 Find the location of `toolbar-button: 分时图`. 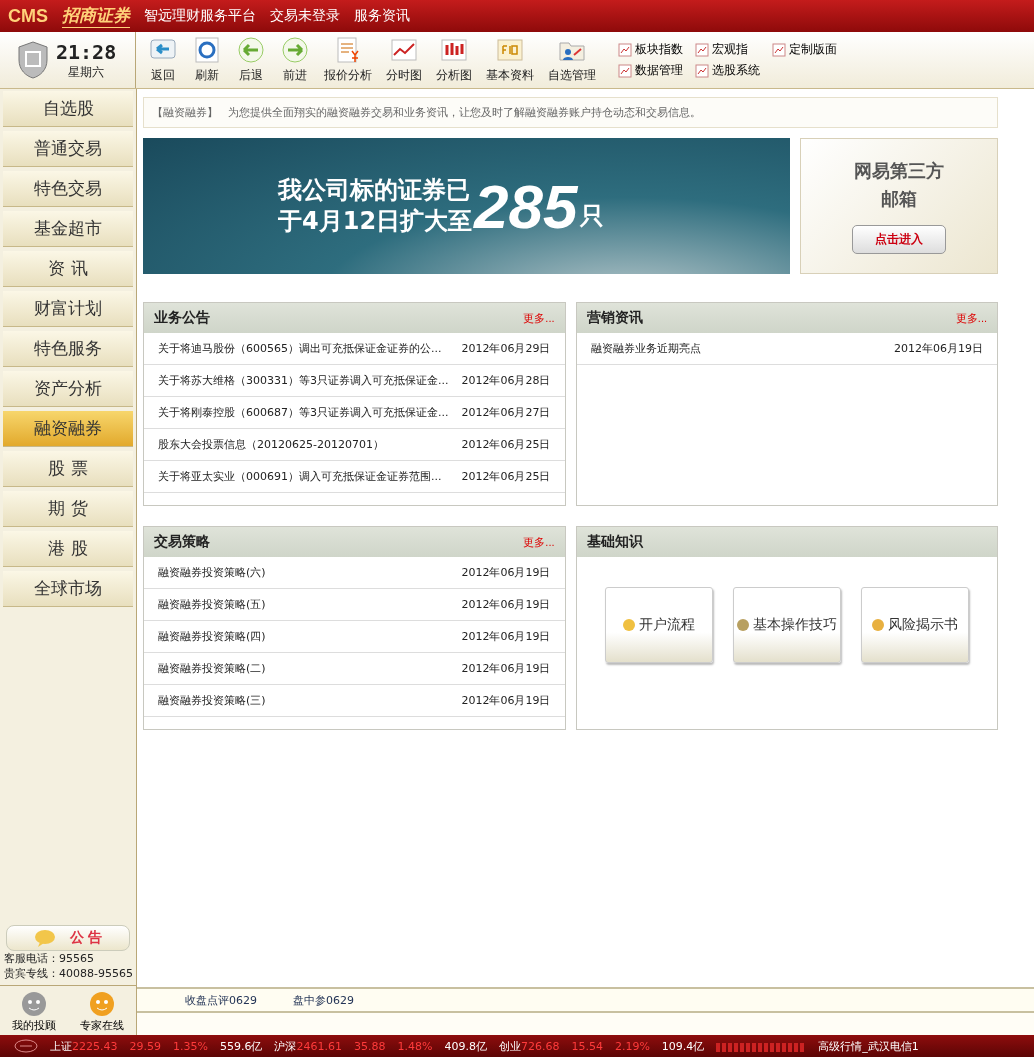

toolbar-button: 分时图 is located at coordinates (404, 59).